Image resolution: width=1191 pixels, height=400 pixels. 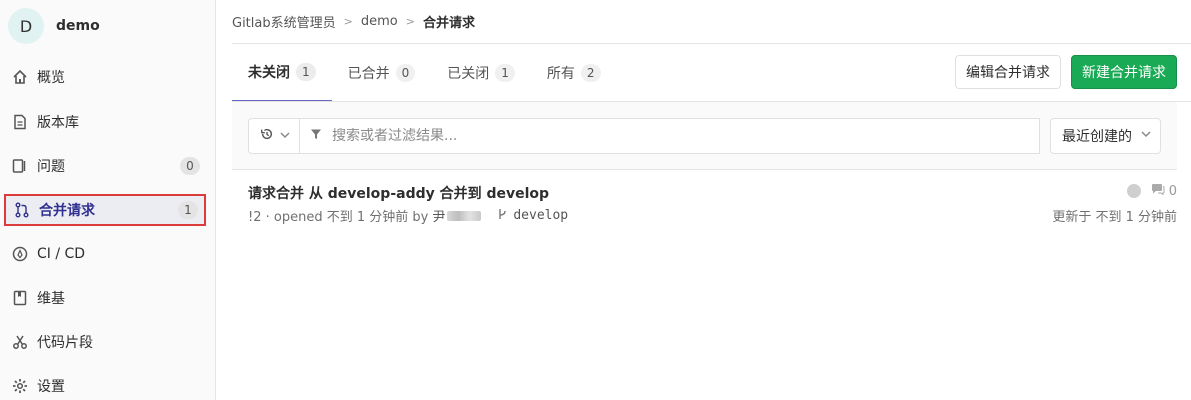 What do you see at coordinates (105, 166) in the screenshot?
I see `sidebar-item-issues: 问题 0` at bounding box center [105, 166].